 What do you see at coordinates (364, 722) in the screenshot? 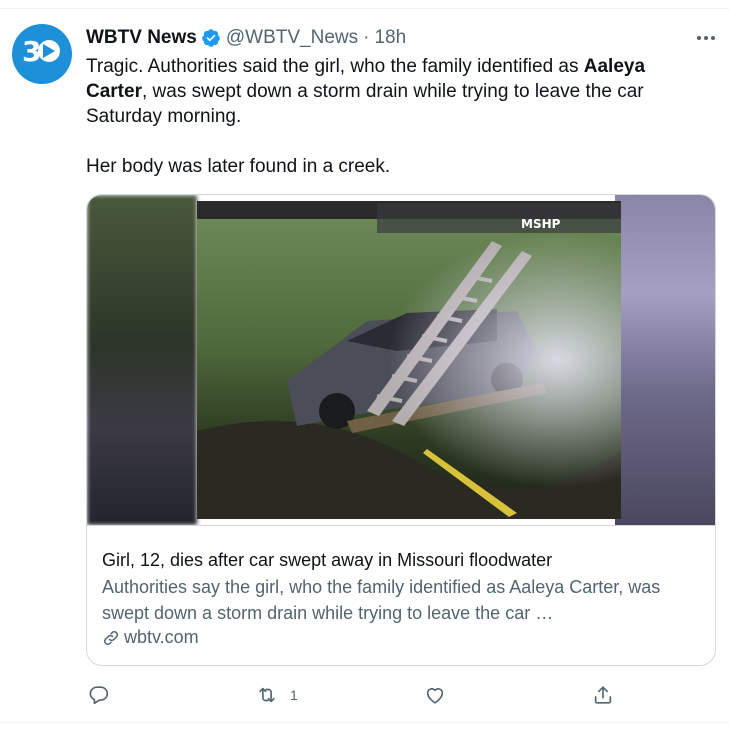
I see `bottom-divider` at bounding box center [364, 722].